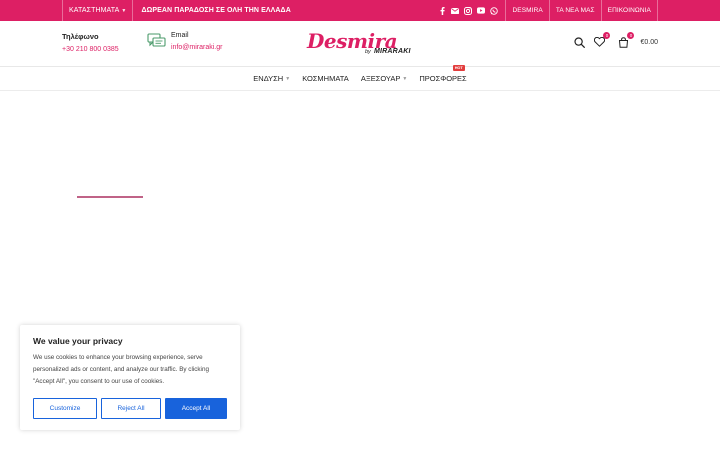  I want to click on logo-subtitle: MIRARAKI, so click(392, 51).